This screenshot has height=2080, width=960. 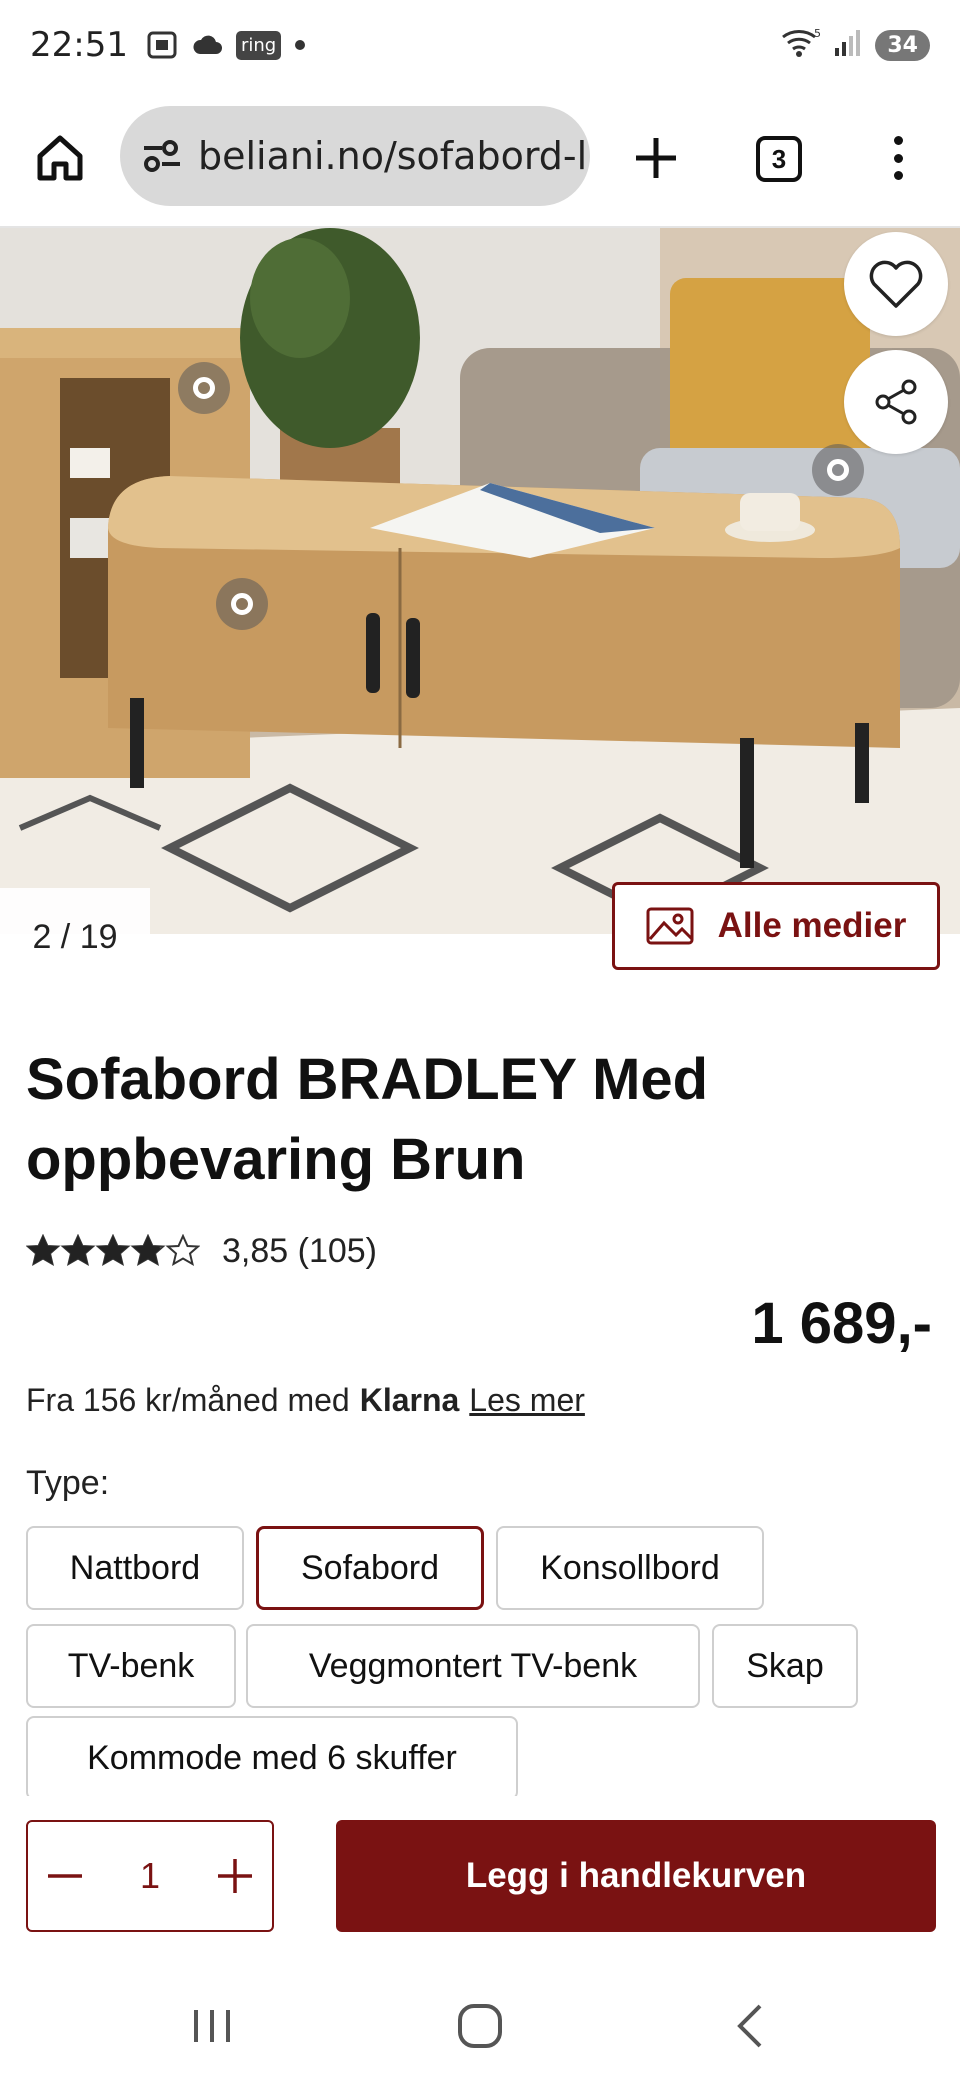 I want to click on browser-toolbar: beliani.no/sofabord-l 3, so click(x=480, y=159).